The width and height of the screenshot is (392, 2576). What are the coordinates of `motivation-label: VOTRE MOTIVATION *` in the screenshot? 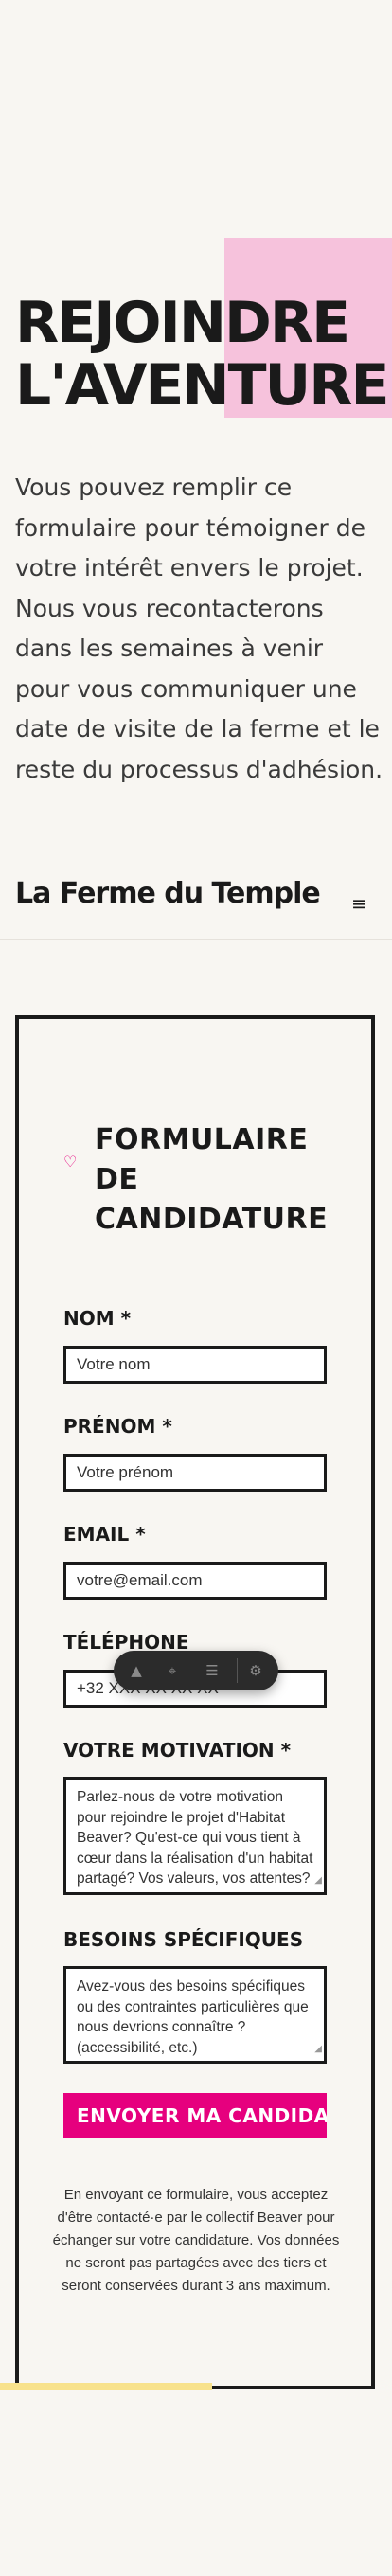 It's located at (177, 1750).